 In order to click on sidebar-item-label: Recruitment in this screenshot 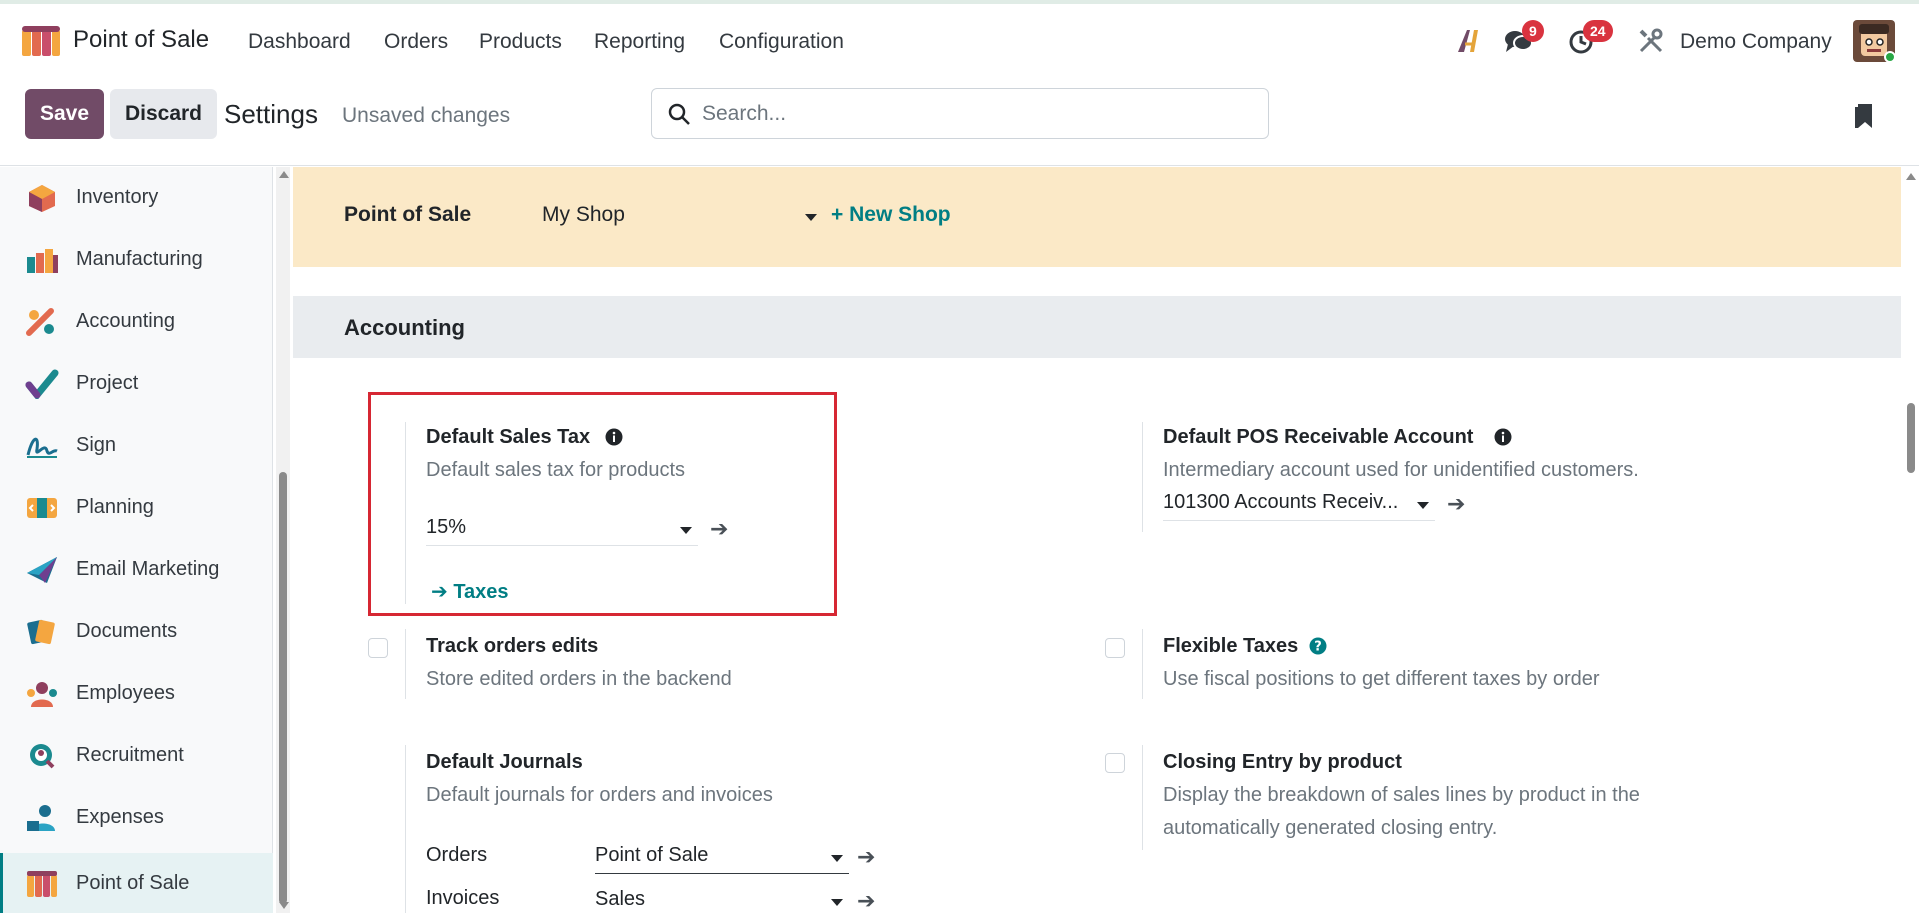, I will do `click(130, 755)`.